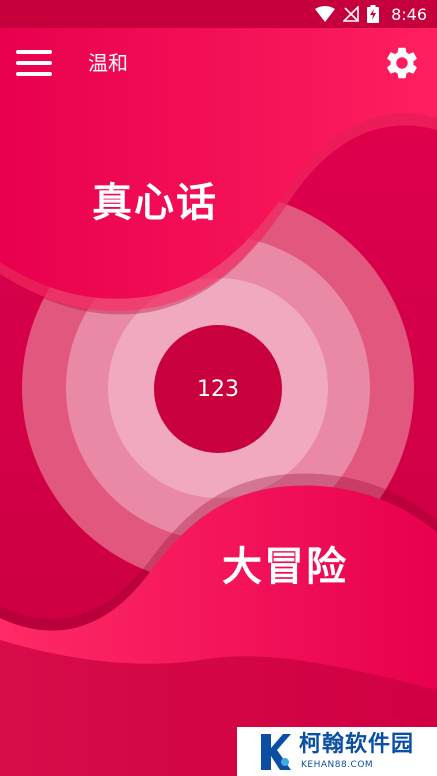  What do you see at coordinates (285, 567) in the screenshot?
I see `dare-option: 大冒险` at bounding box center [285, 567].